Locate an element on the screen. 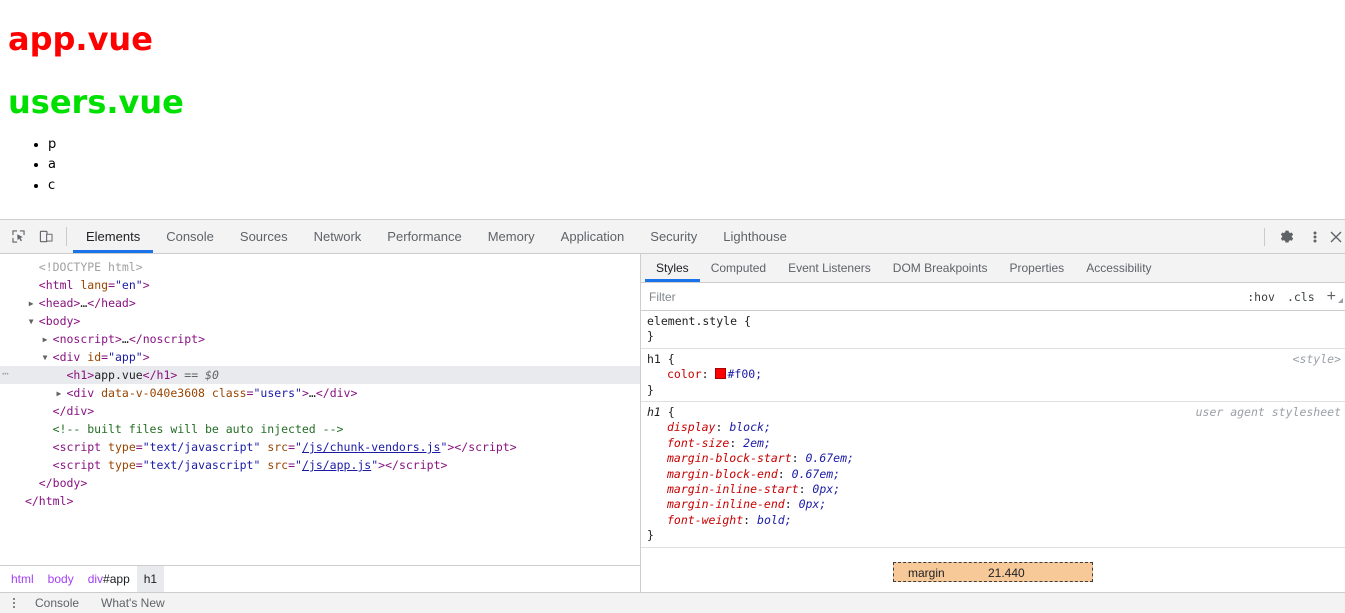 Image resolution: width=1345 pixels, height=613 pixels. css-rule: element.style {} is located at coordinates (993, 330).